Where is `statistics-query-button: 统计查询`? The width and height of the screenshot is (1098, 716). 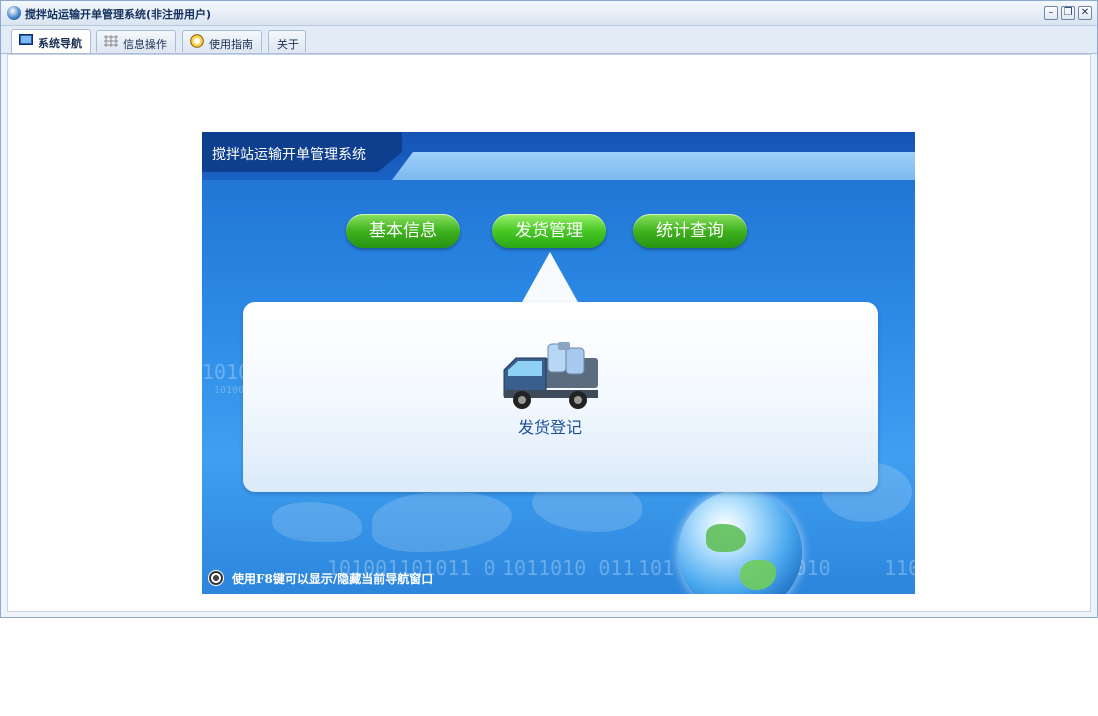 statistics-query-button: 统计查询 is located at coordinates (690, 231).